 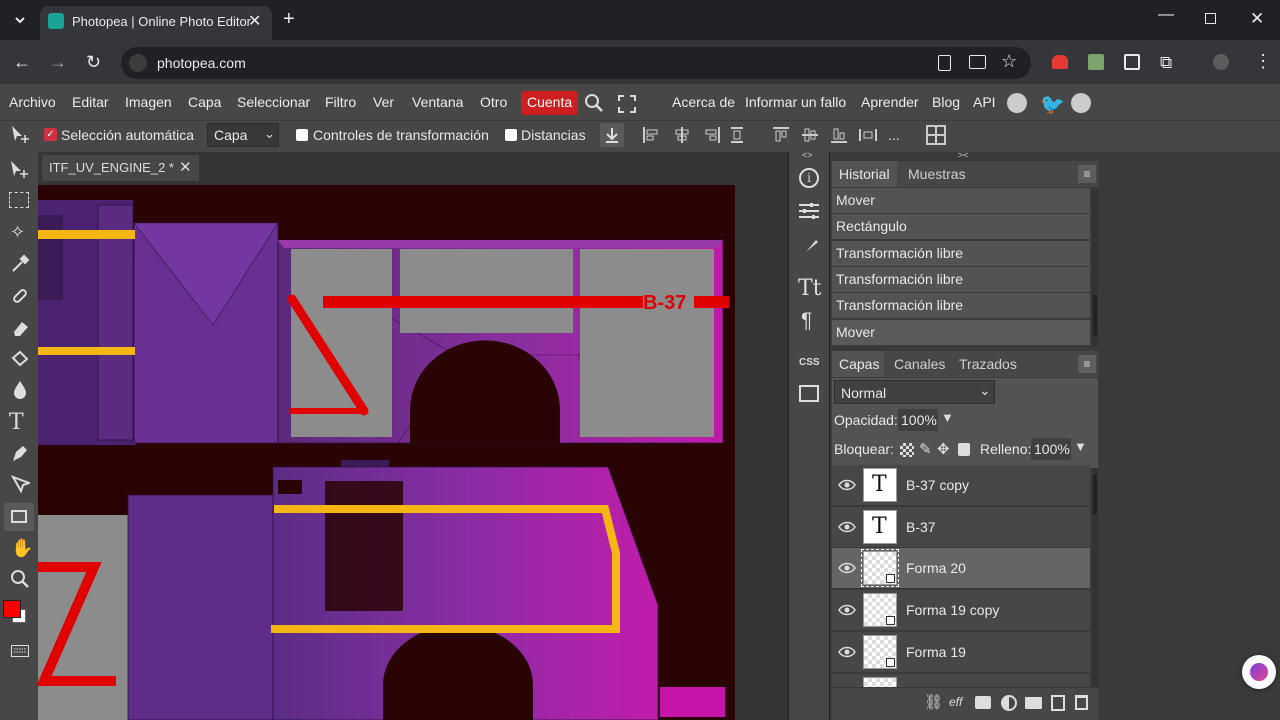 I want to click on brush-settings-icon, so click(x=809, y=248).